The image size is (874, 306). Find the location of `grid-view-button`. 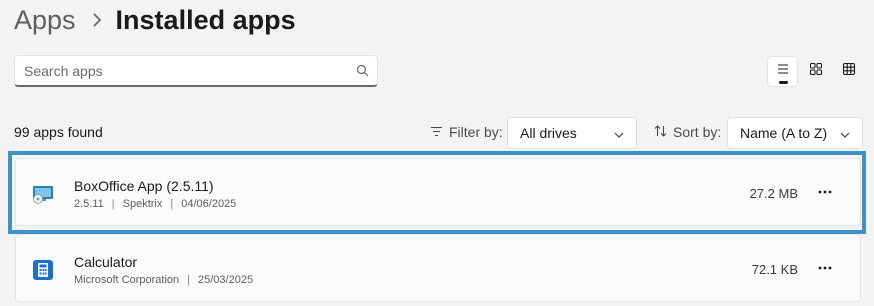

grid-view-button is located at coordinates (815, 71).